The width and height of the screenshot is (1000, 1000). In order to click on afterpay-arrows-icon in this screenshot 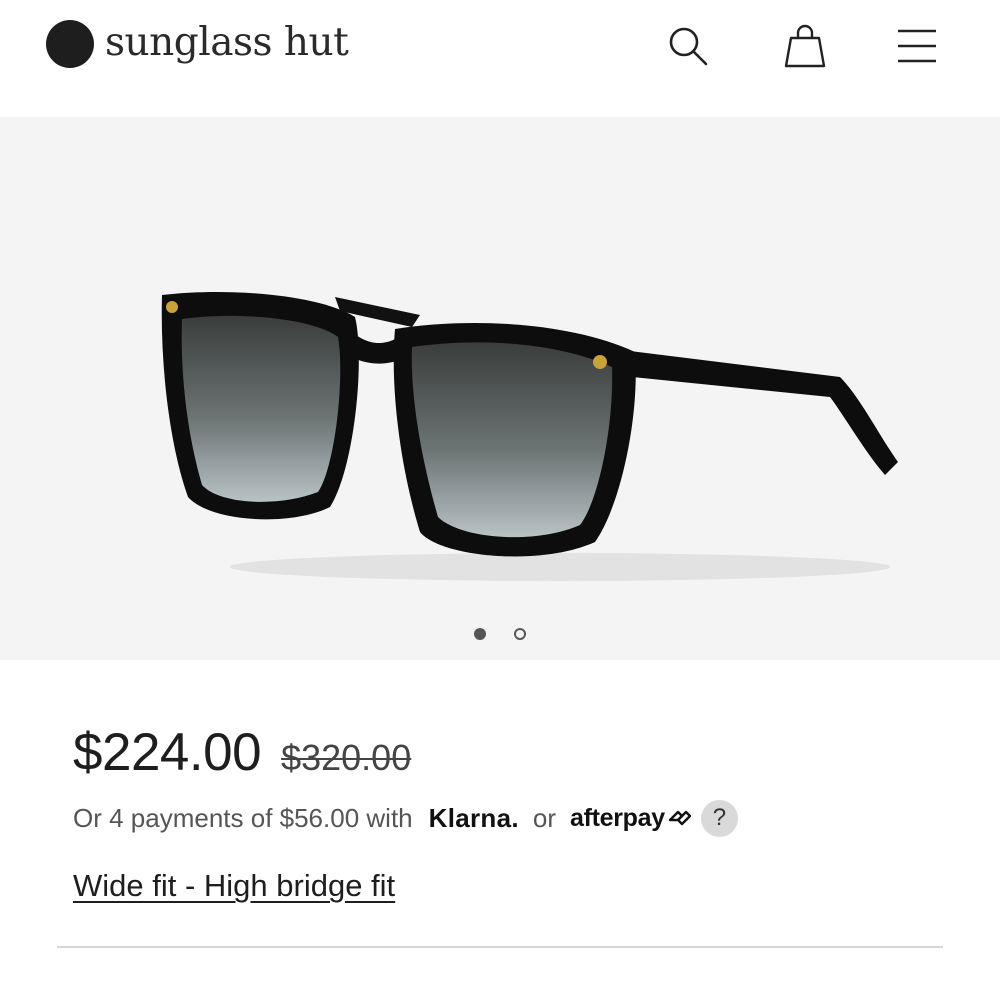, I will do `click(680, 818)`.